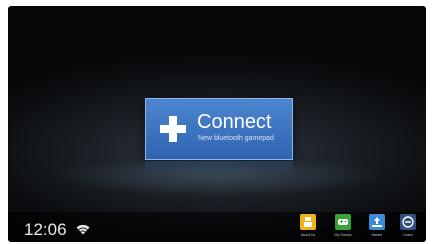 This screenshot has width=432, height=244. I want to click on dock-item-market: Market, so click(377, 228).